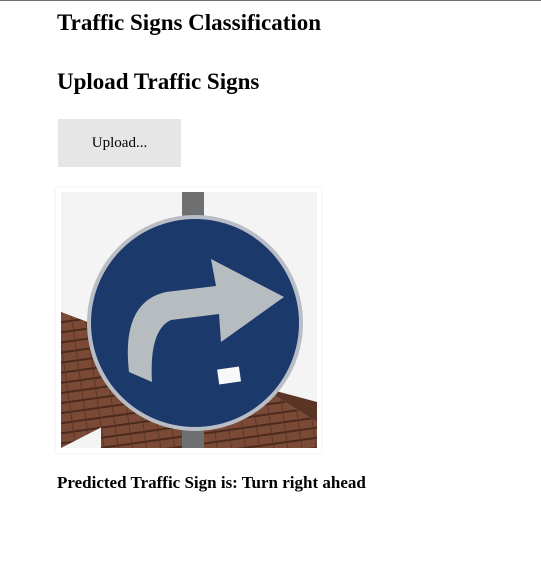 This screenshot has height=562, width=541. Describe the element at coordinates (270, 0) in the screenshot. I see `top-border` at that location.